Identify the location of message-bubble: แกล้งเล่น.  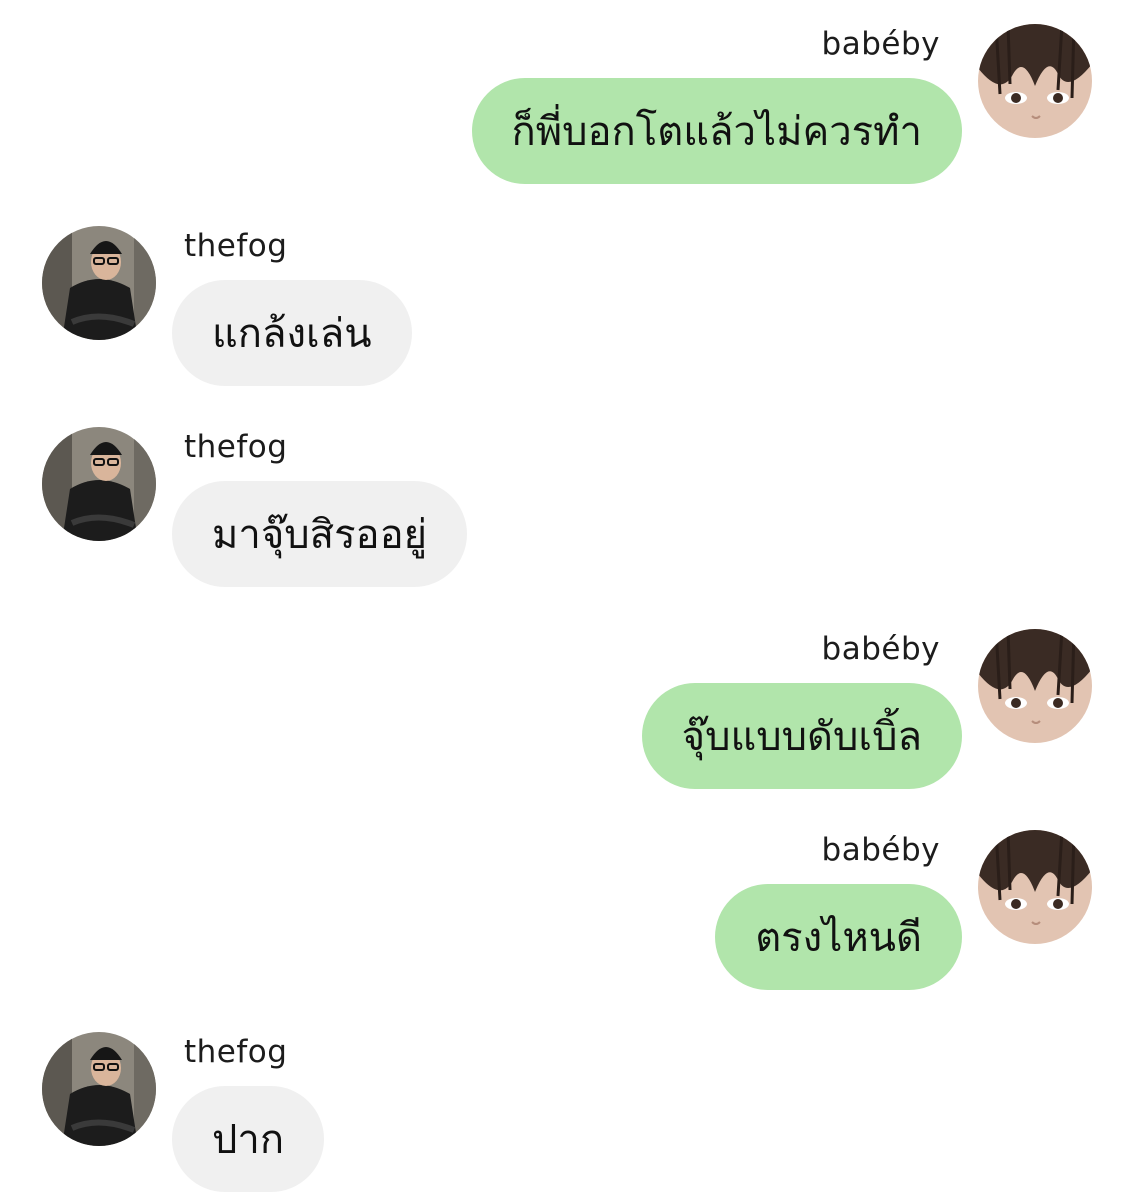
(292, 333).